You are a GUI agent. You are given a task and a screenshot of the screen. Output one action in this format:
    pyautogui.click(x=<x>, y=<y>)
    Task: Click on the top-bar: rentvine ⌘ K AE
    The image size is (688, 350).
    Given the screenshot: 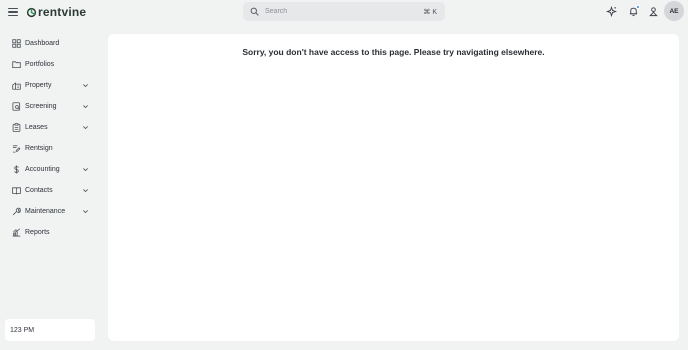 What is the action you would take?
    pyautogui.click(x=344, y=12)
    